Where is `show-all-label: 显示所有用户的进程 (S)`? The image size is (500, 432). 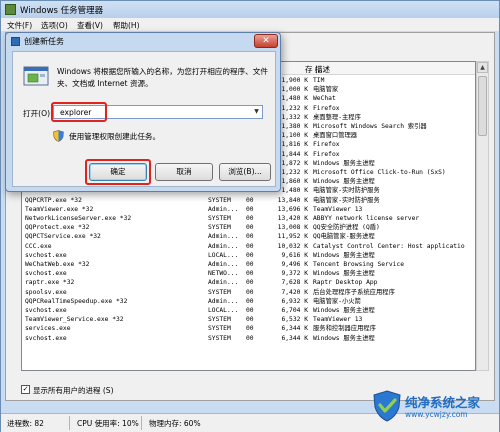
show-all-label: 显示所有用户的进程 (S) is located at coordinates (73, 390).